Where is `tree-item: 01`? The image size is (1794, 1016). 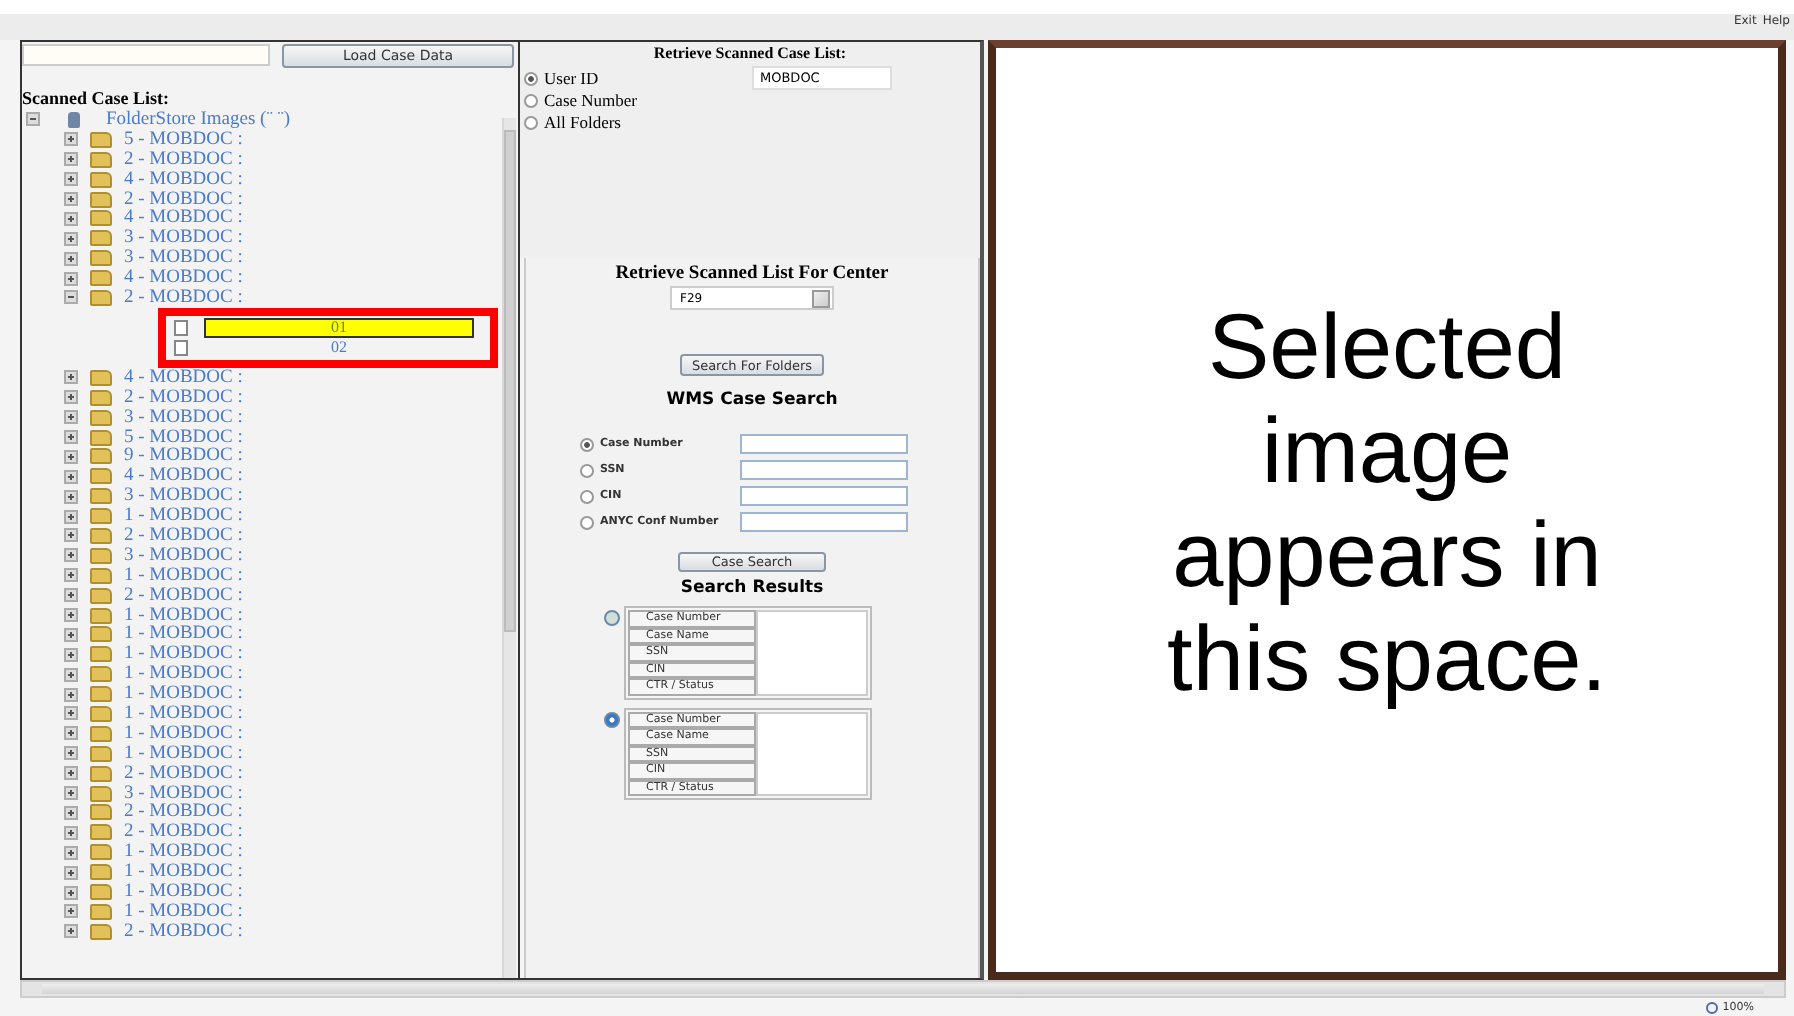
tree-item: 01 is located at coordinates (339, 327).